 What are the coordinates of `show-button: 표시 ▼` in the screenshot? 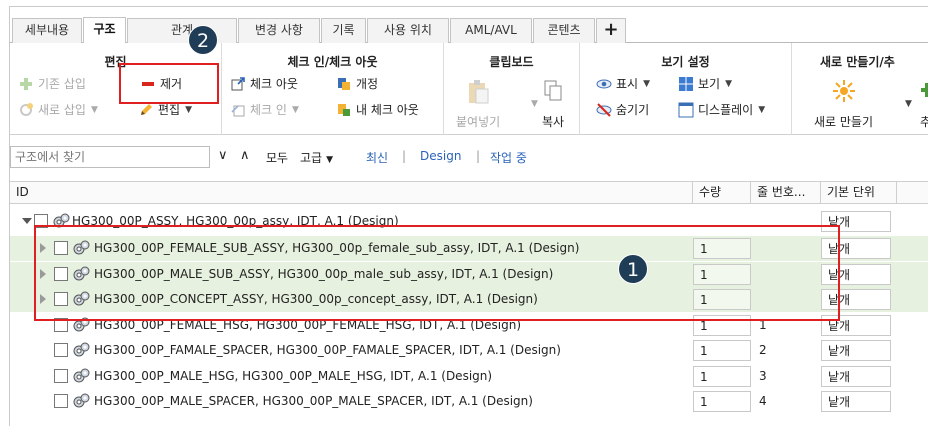 It's located at (623, 83).